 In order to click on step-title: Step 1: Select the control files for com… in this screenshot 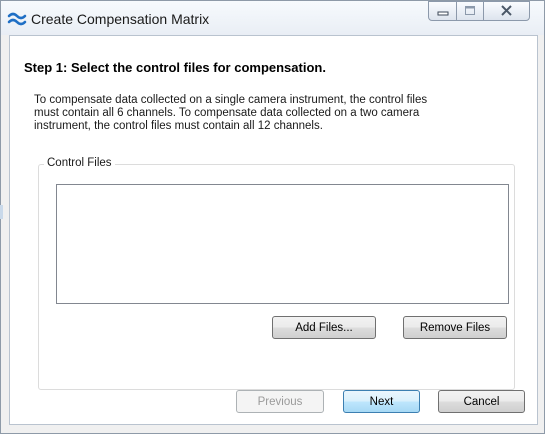, I will do `click(175, 67)`.